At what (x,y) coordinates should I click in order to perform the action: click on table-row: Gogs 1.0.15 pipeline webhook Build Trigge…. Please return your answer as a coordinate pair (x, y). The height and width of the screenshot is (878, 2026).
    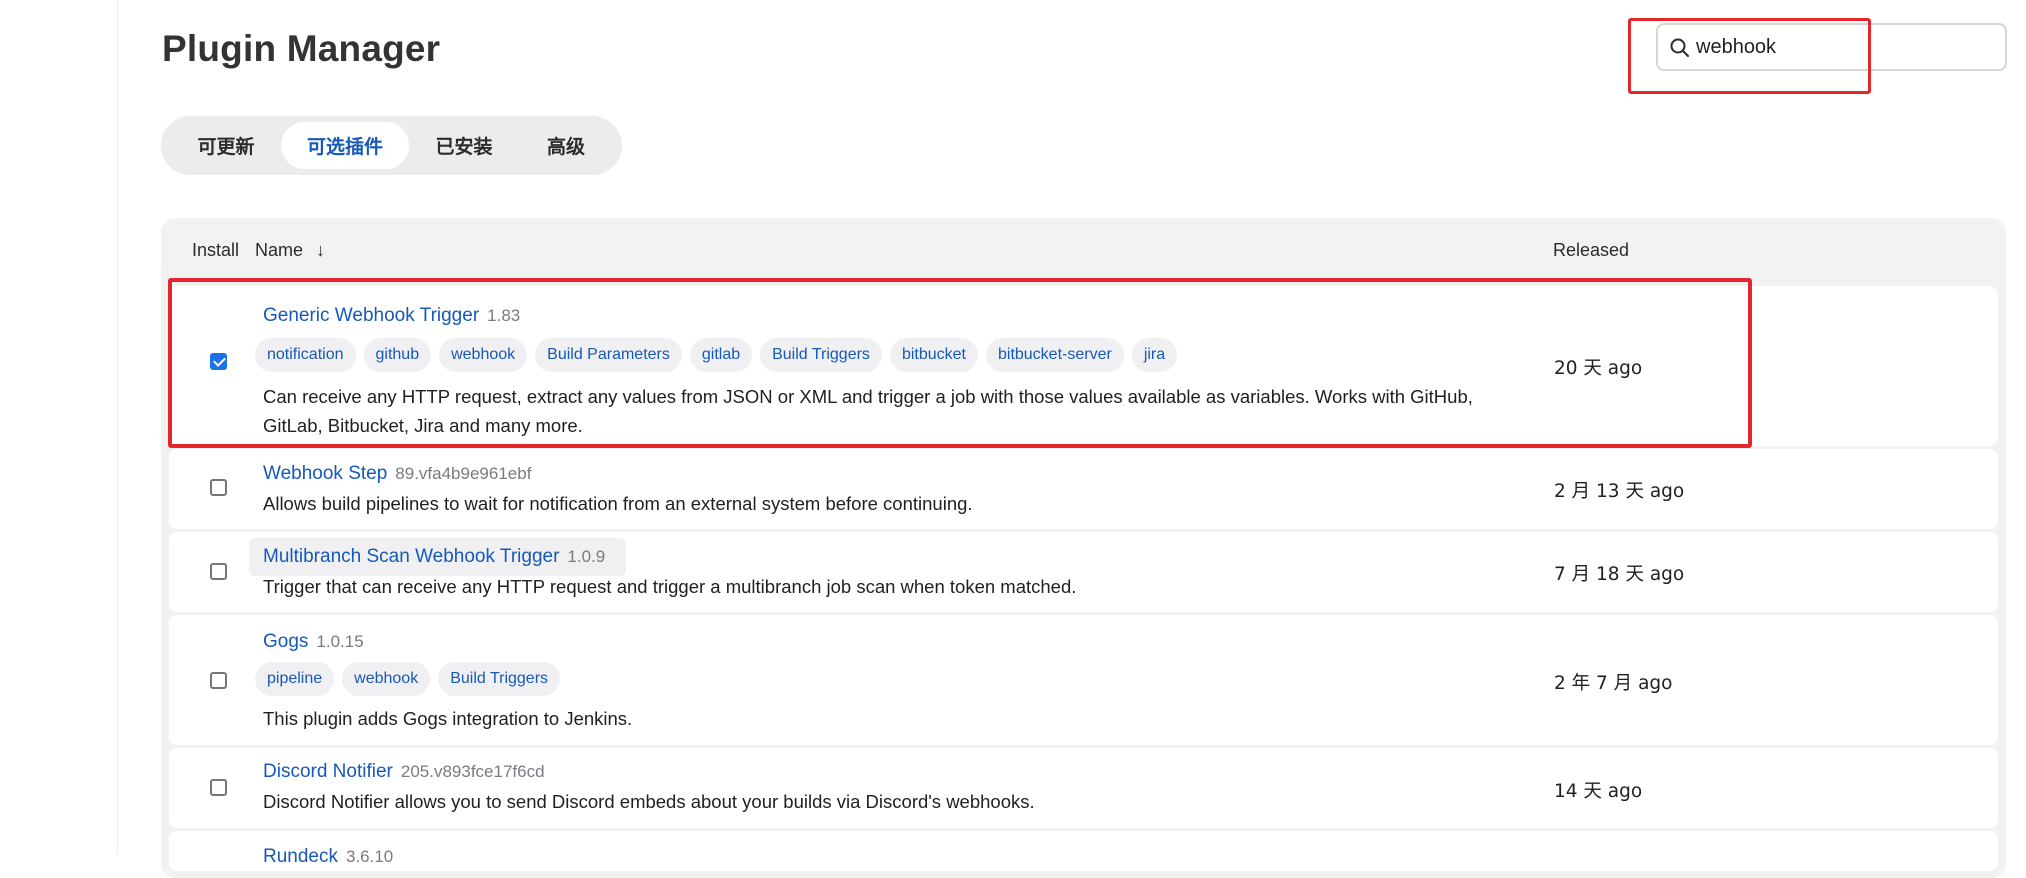
    Looking at the image, I should click on (1083, 680).